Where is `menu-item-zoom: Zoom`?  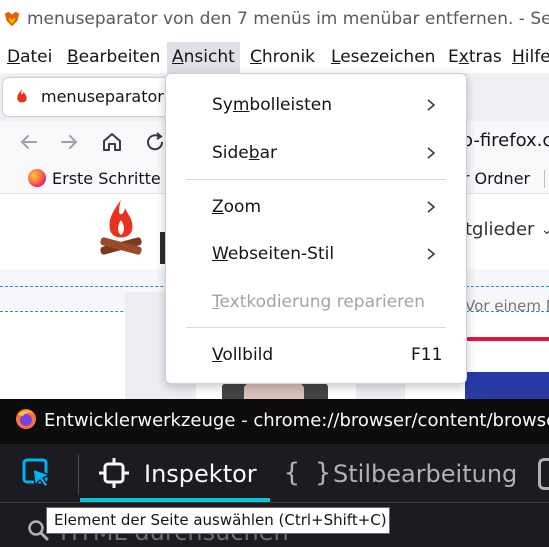
menu-item-zoom: Zoom is located at coordinates (236, 207).